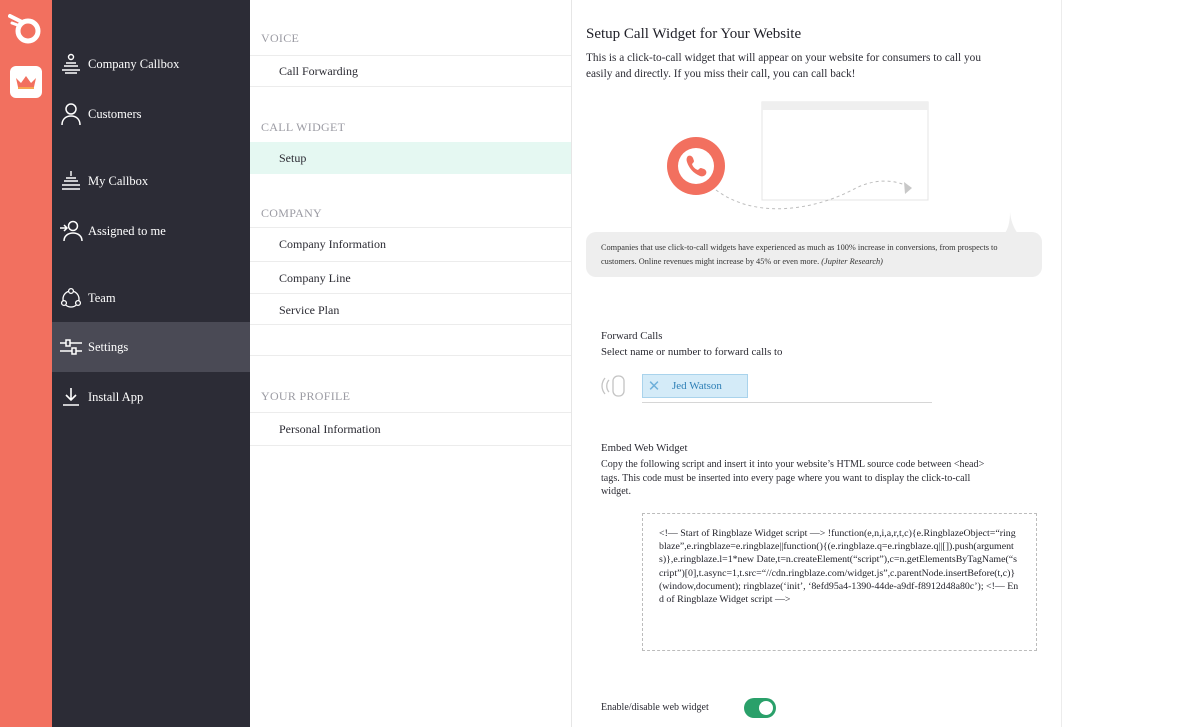 The image size is (1200, 727). I want to click on forward-target-chip: ✕ Jed Watson, so click(695, 386).